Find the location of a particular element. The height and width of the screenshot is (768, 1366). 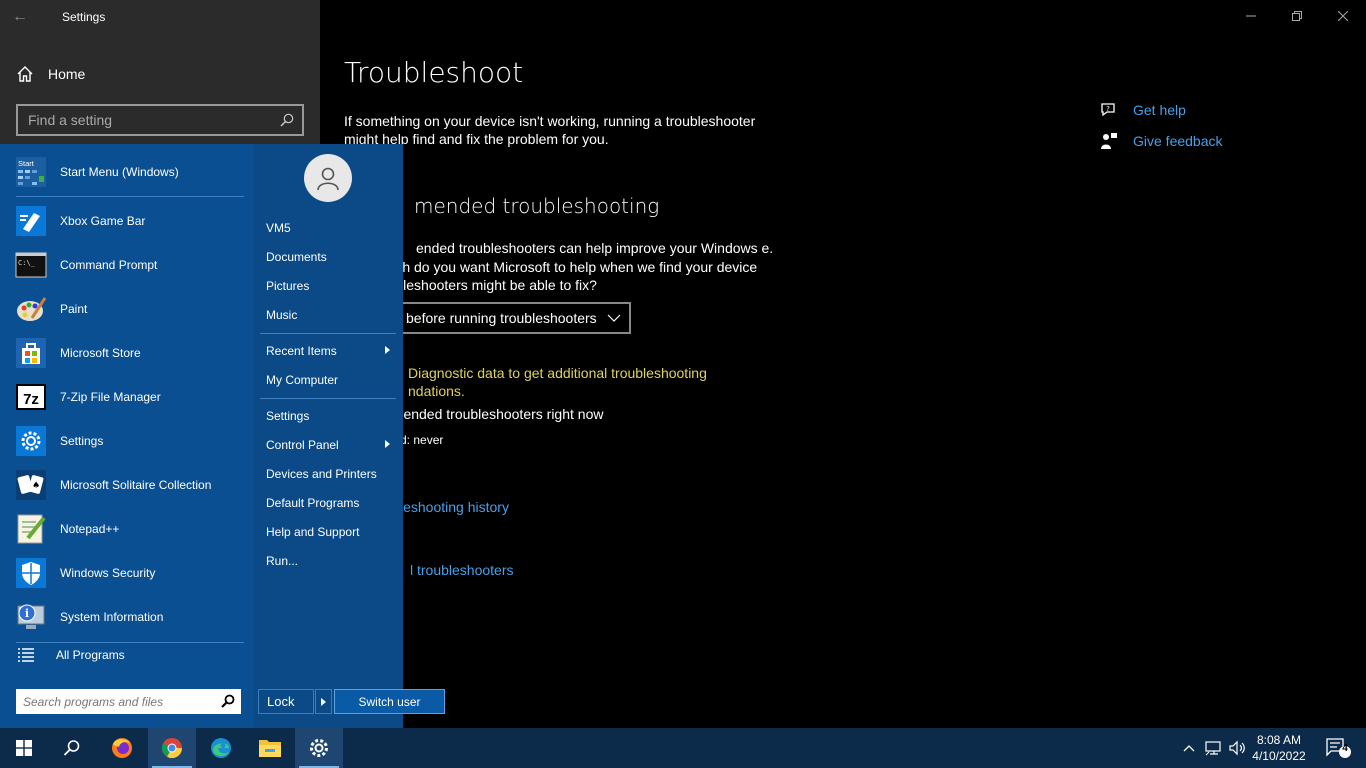

lock-button: Lock is located at coordinates (286, 701).